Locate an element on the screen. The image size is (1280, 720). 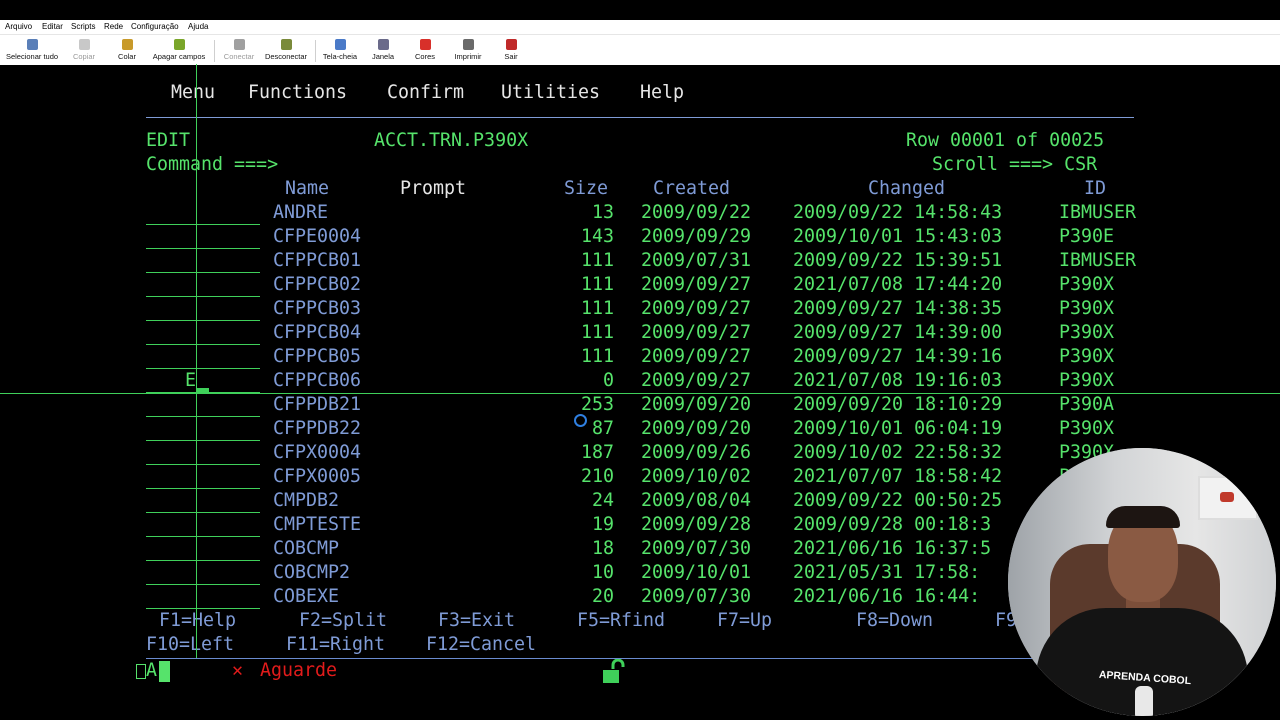
window-button: Janela is located at coordinates (383, 51).